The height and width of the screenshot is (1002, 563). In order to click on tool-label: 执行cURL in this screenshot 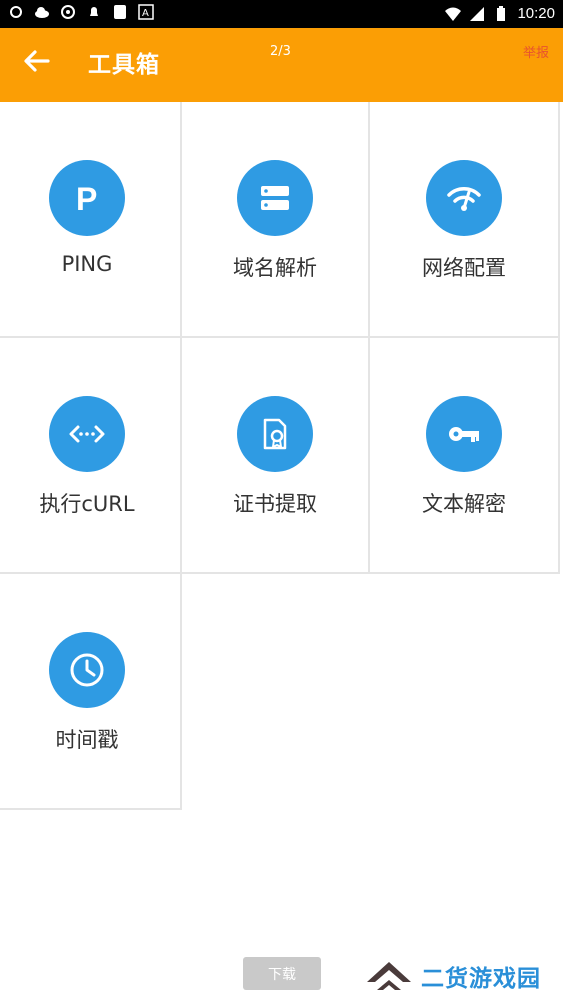, I will do `click(87, 504)`.